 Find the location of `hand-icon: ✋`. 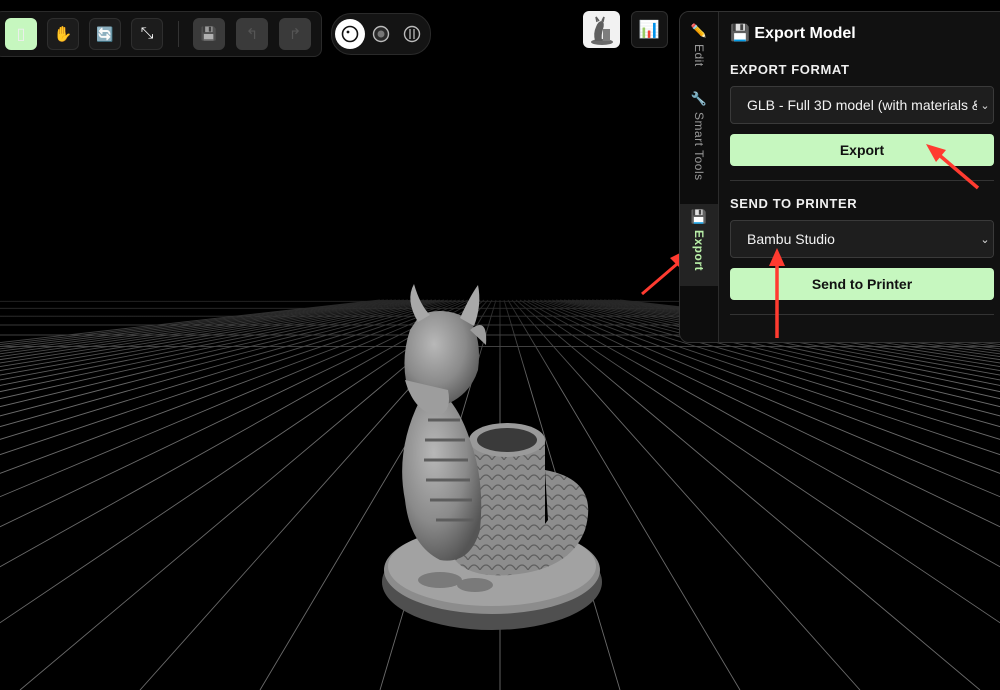

hand-icon: ✋ is located at coordinates (63, 34).